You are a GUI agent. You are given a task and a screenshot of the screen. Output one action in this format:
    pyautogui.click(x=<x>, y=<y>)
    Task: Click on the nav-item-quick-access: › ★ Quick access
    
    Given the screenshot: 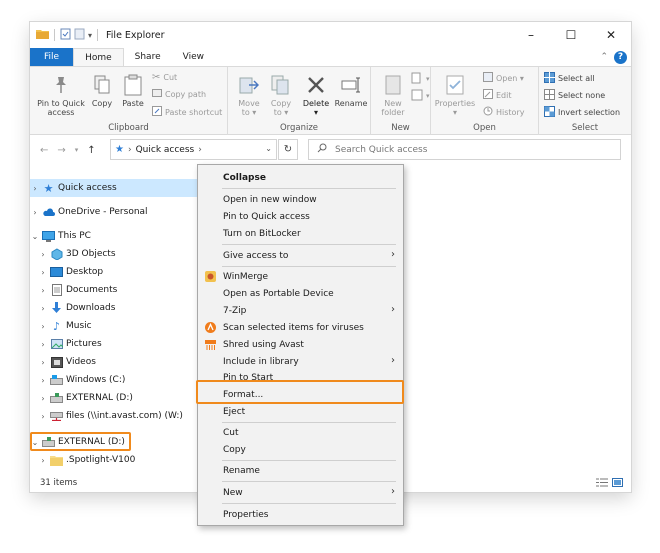 What is the action you would take?
    pyautogui.click(x=114, y=188)
    